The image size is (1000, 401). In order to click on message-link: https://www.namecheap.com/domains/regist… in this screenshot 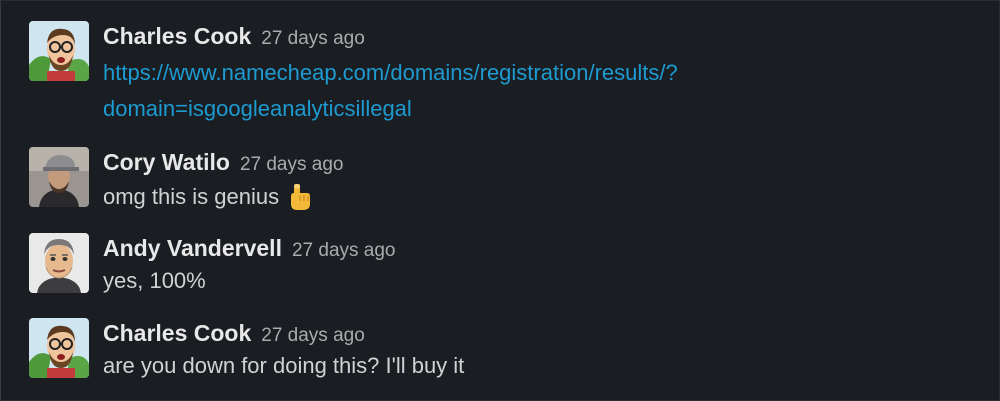, I will do `click(390, 90)`.